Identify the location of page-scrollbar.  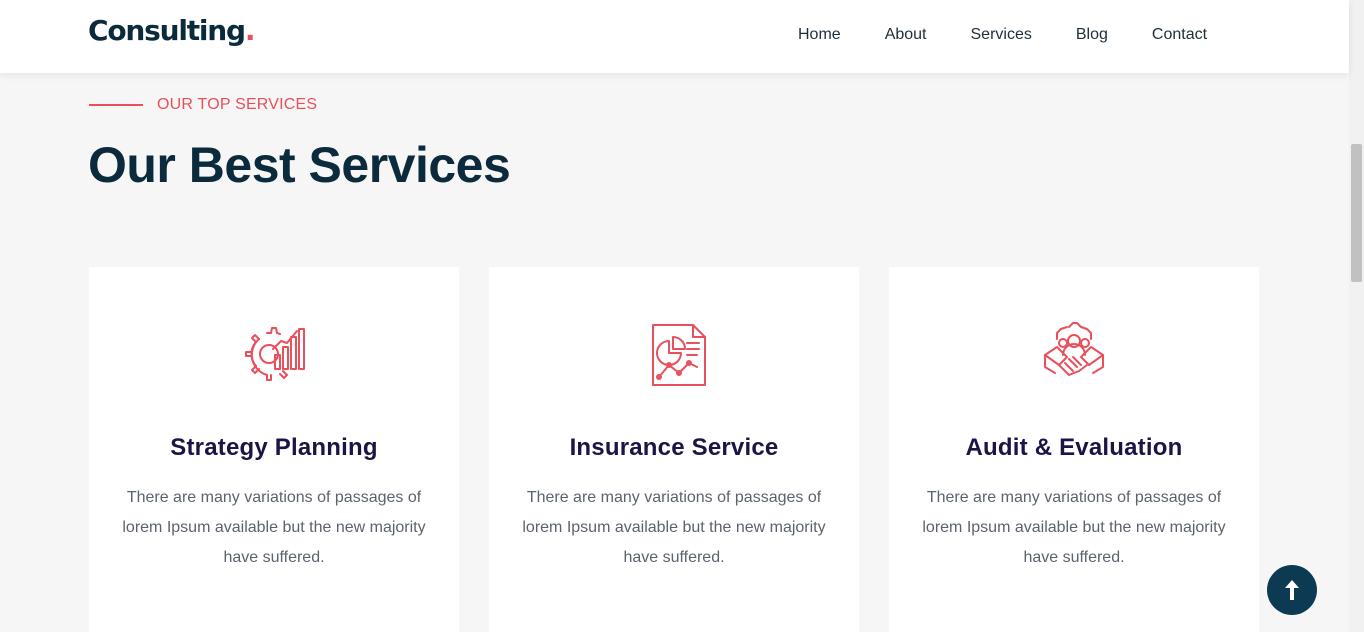
(1356, 316).